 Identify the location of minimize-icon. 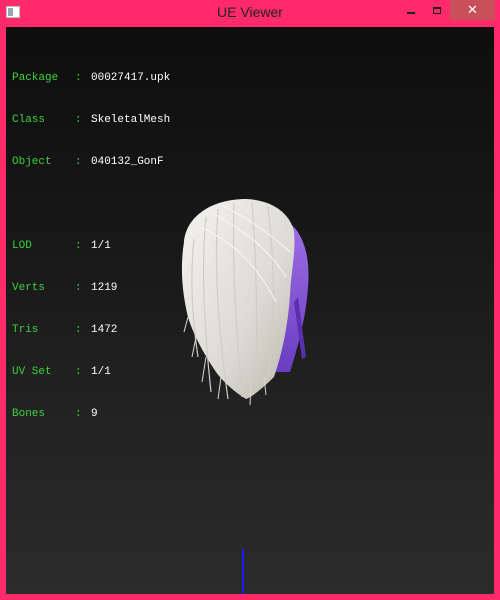
(411, 13).